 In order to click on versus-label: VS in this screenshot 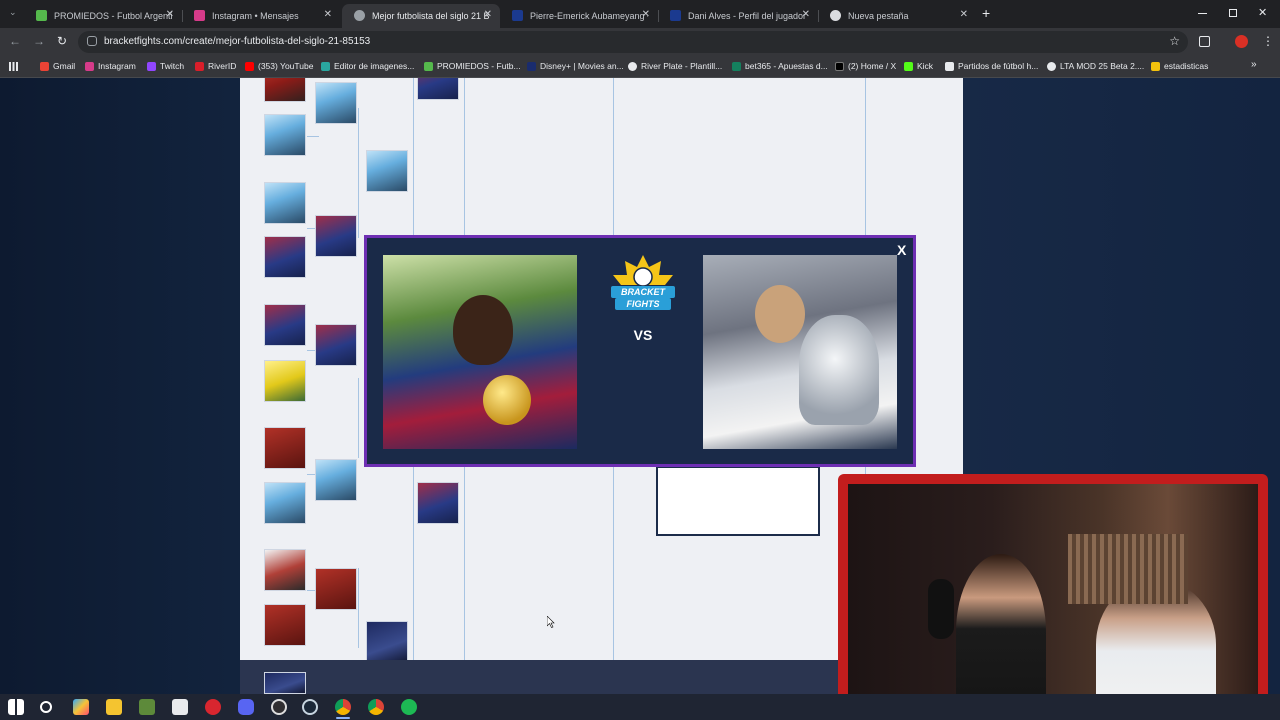, I will do `click(643, 335)`.